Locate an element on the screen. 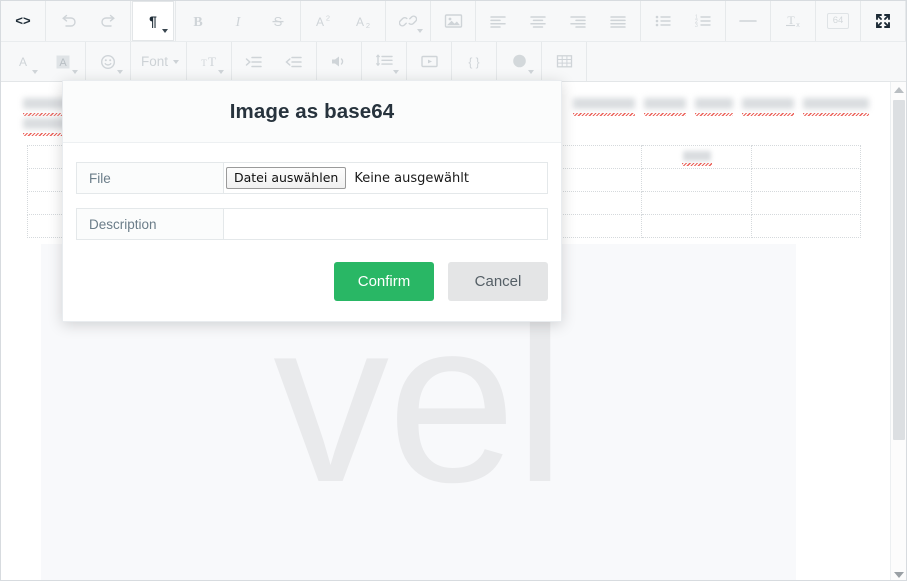 This screenshot has width=907, height=581. subscript-button: A2 is located at coordinates (363, 21).